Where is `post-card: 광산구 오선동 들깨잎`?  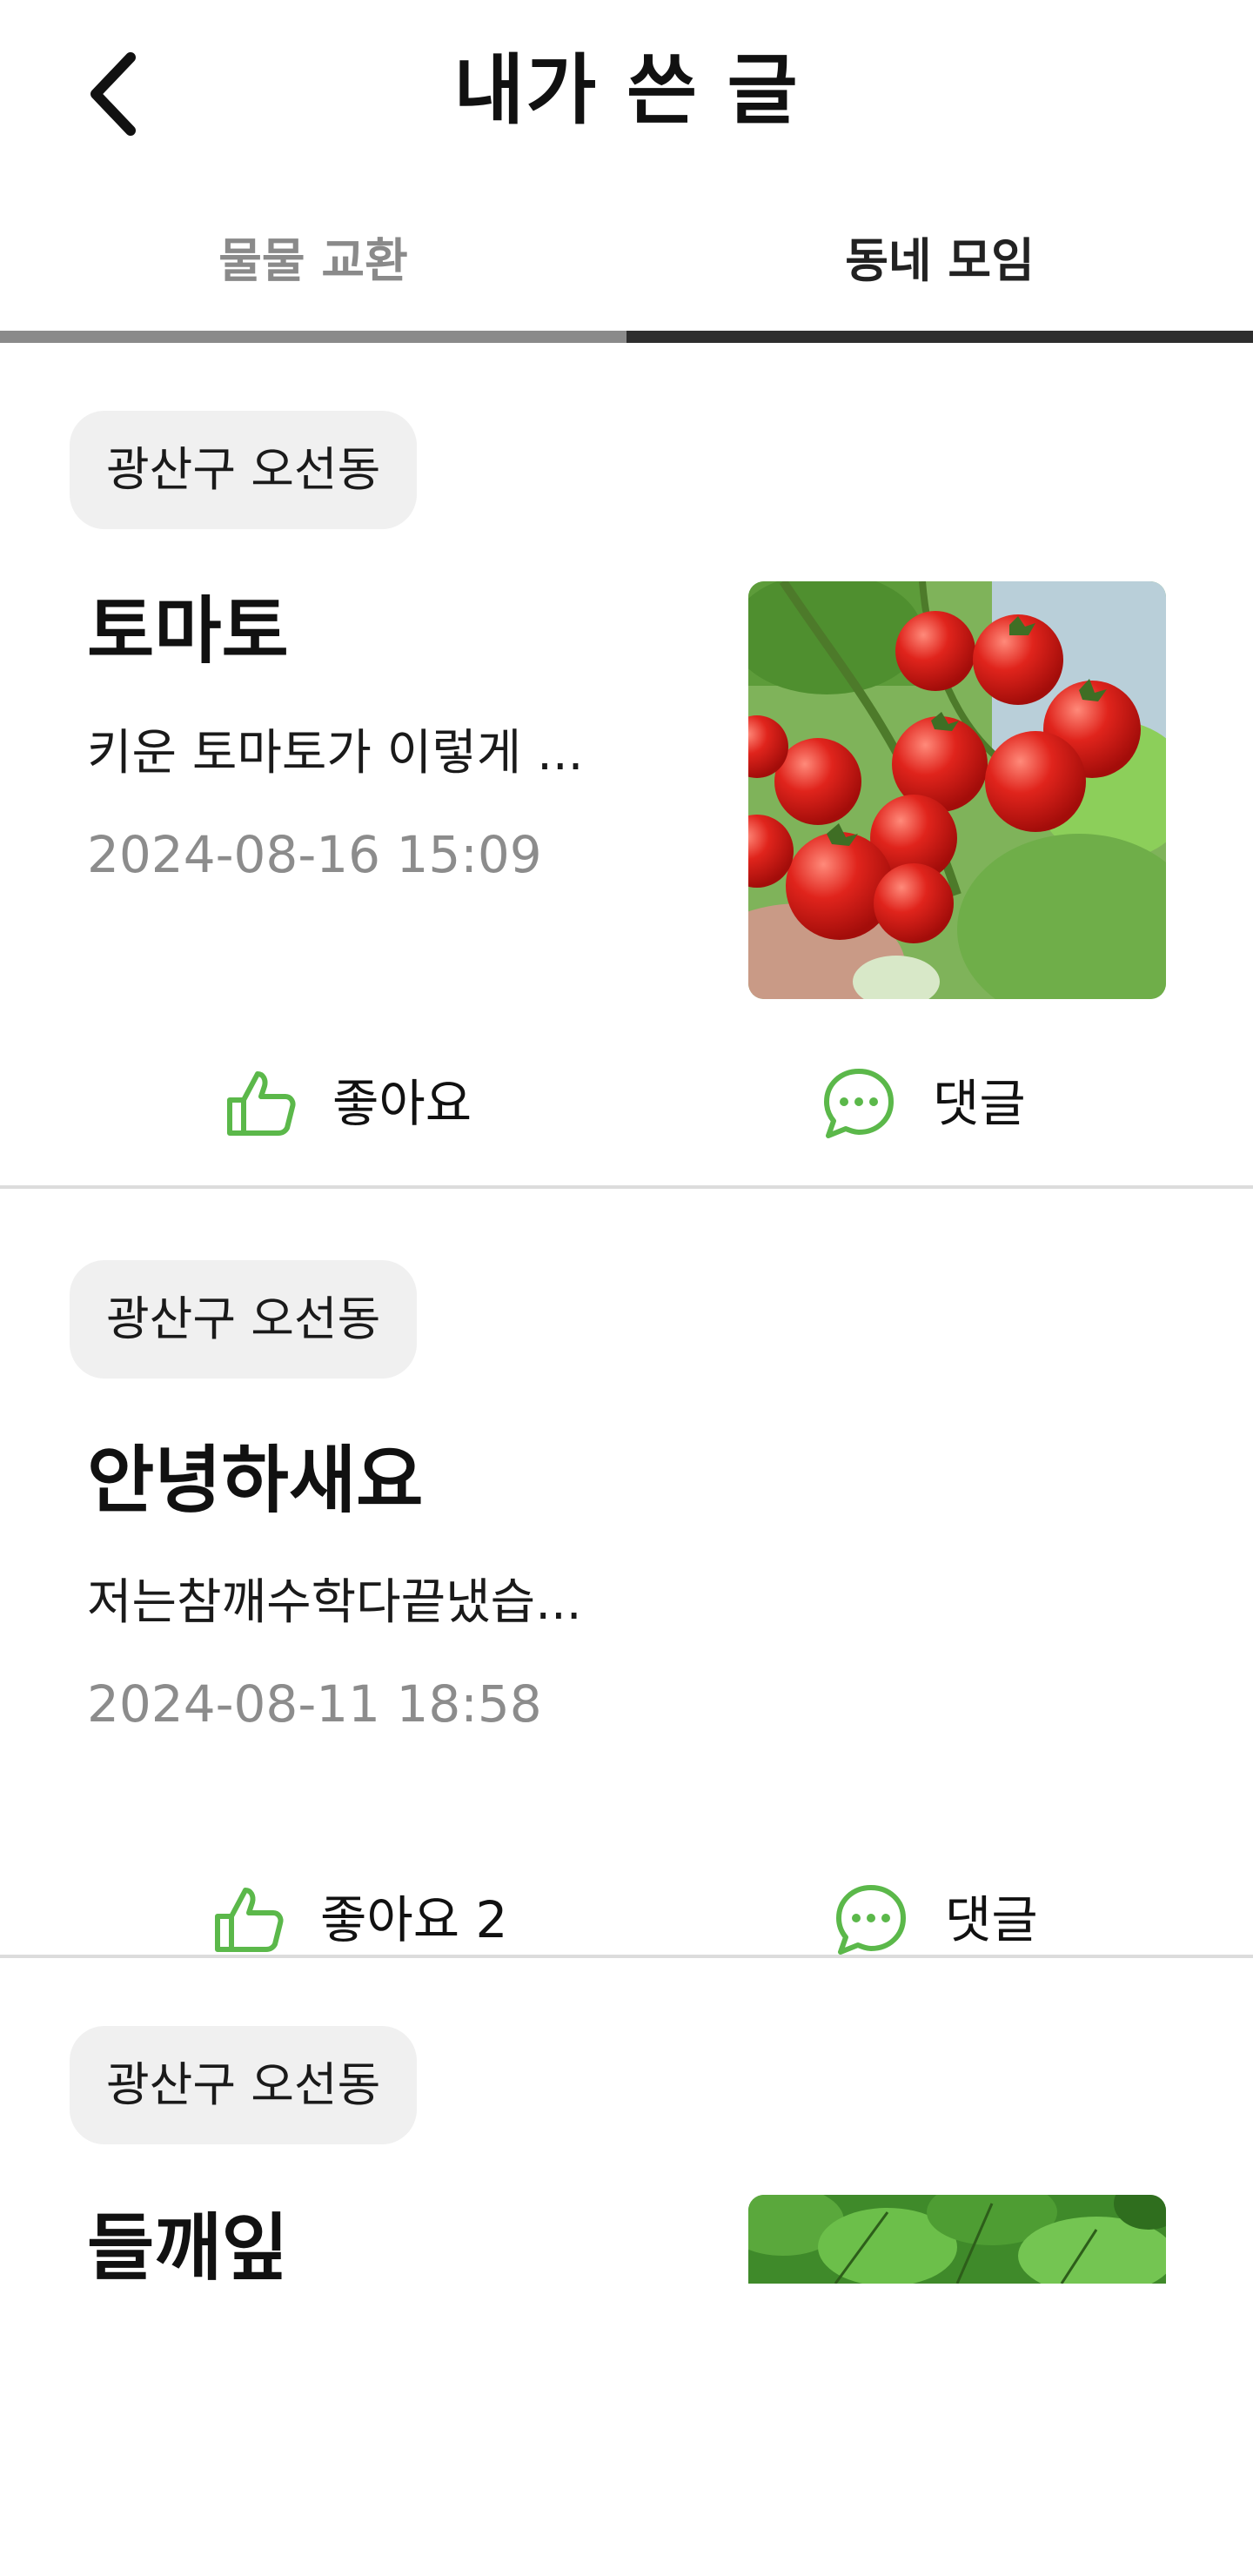 post-card: 광산구 오선동 들깨잎 is located at coordinates (626, 2121).